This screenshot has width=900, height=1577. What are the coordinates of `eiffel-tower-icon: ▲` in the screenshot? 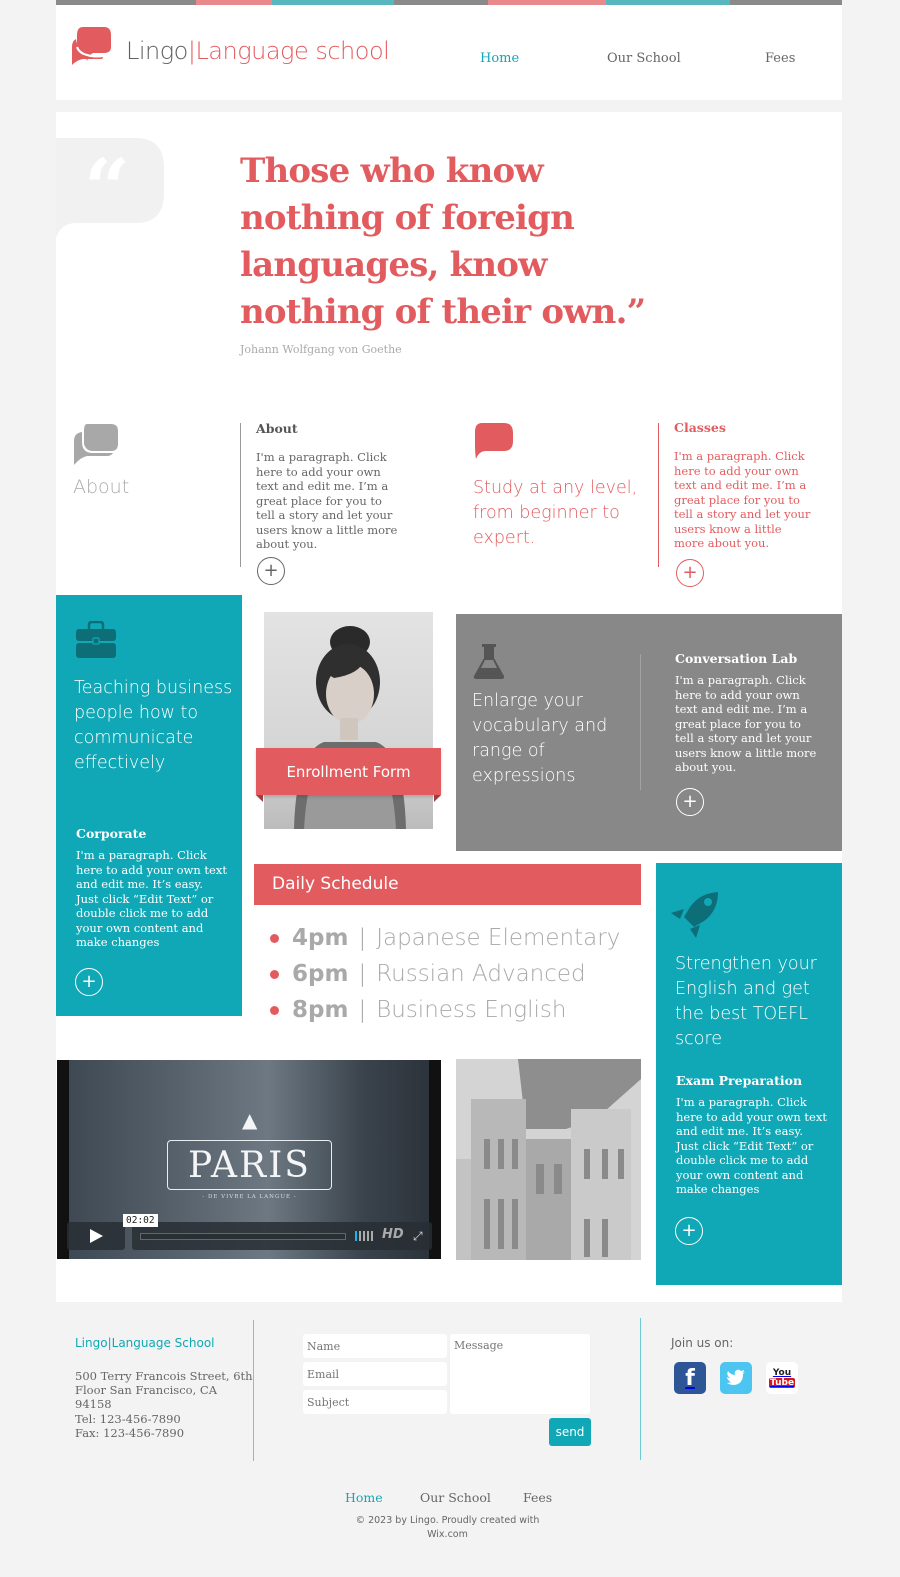 It's located at (250, 1120).